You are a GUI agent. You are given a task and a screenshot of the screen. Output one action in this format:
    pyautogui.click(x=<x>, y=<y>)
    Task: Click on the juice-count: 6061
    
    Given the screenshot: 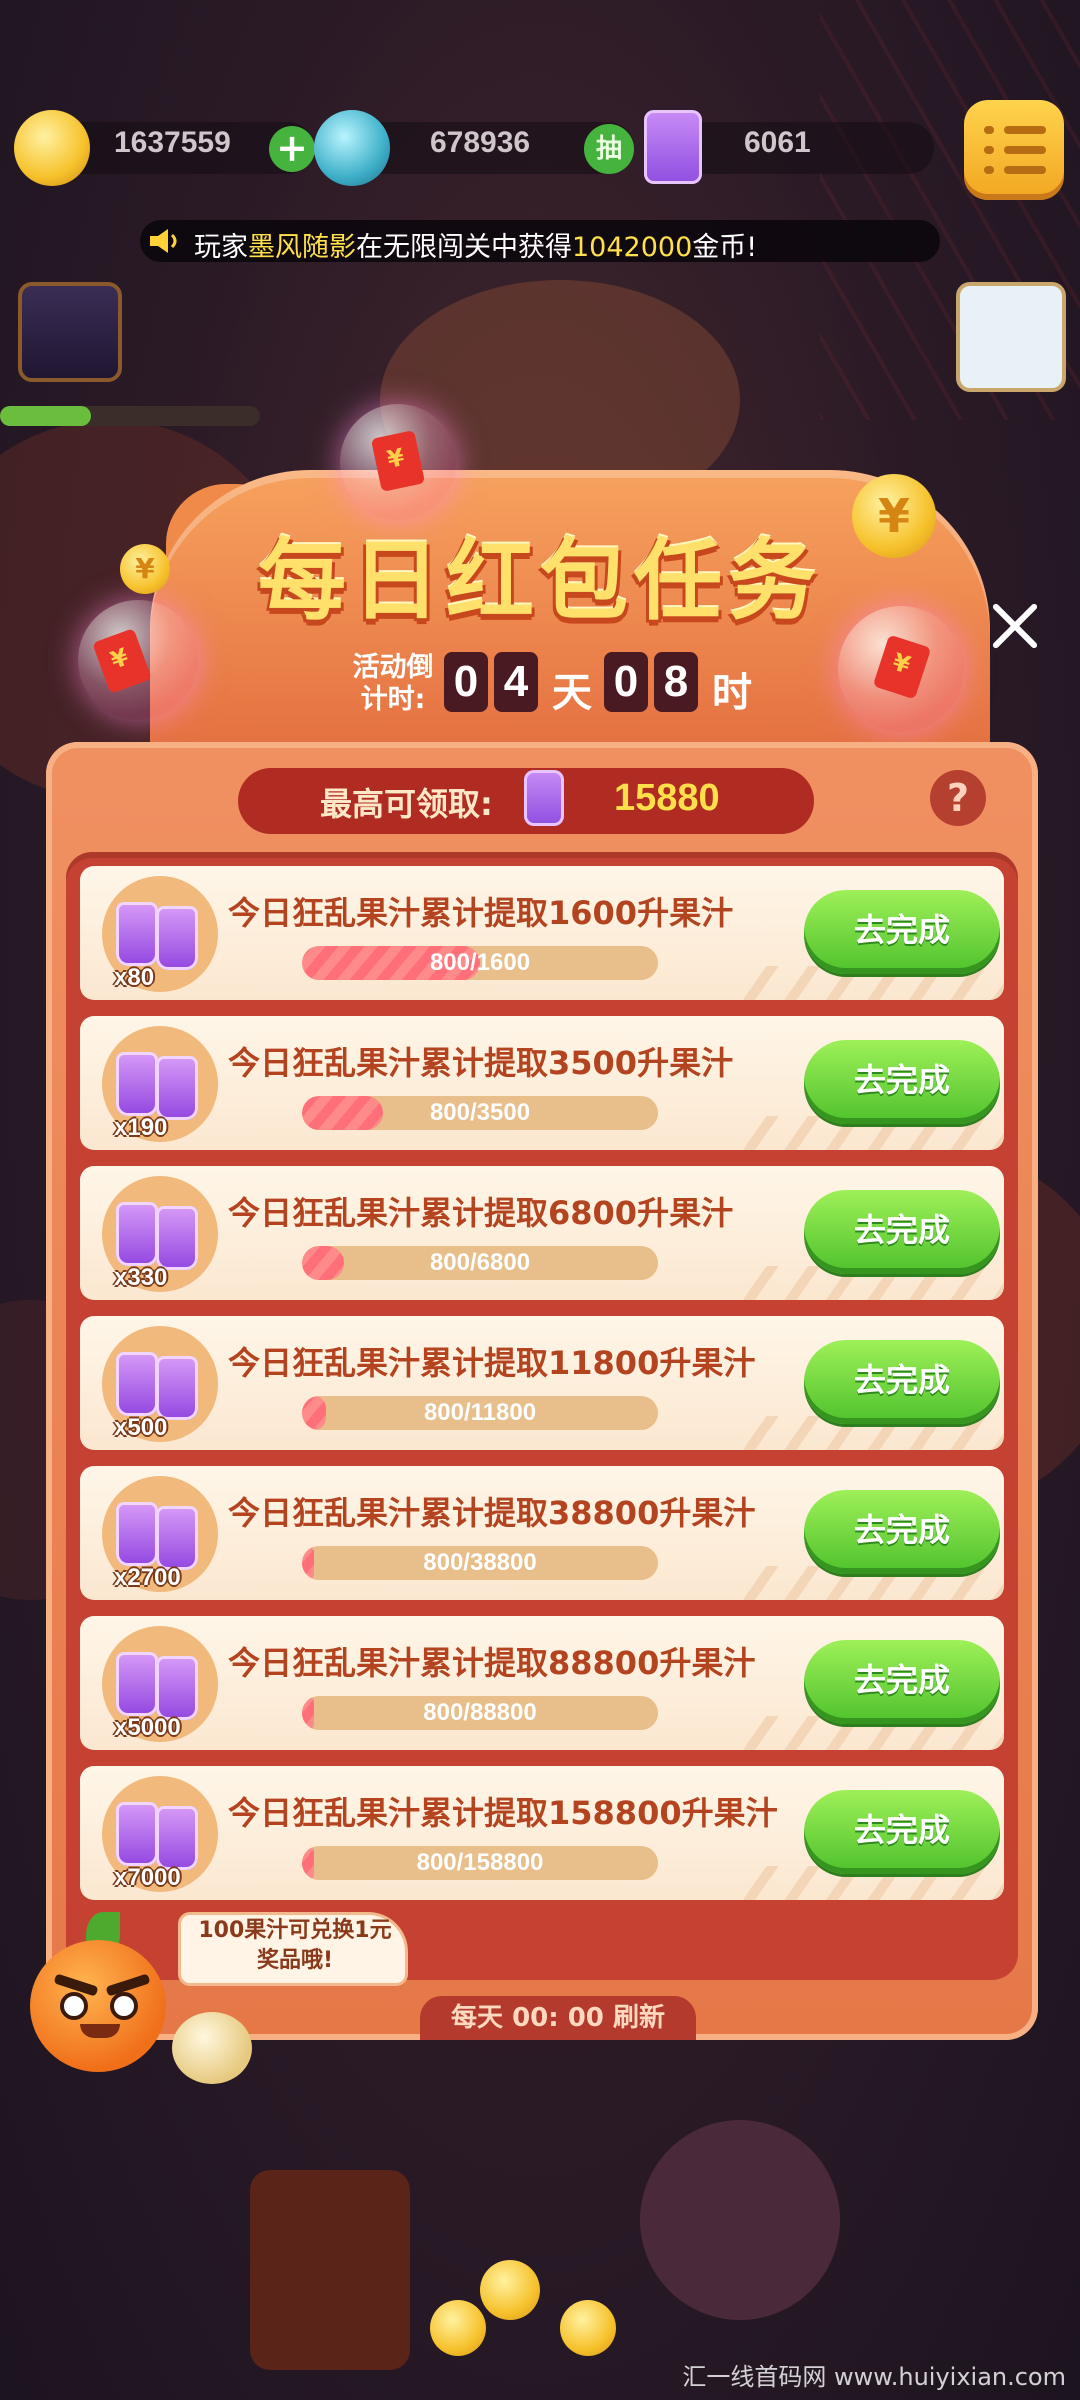 What is the action you would take?
    pyautogui.click(x=777, y=142)
    